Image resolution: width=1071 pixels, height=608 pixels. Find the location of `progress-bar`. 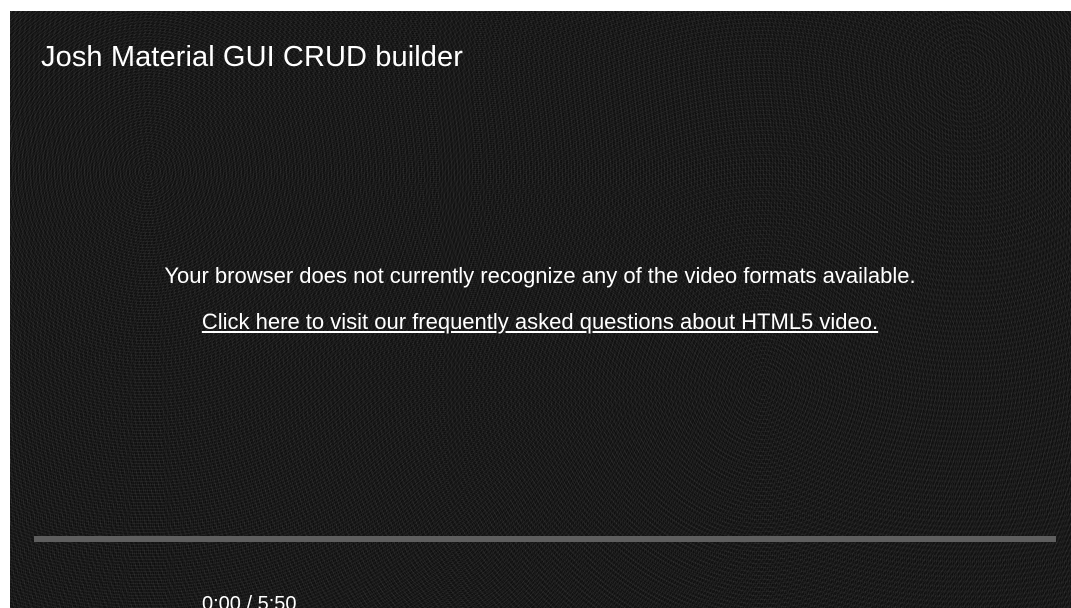

progress-bar is located at coordinates (545, 539).